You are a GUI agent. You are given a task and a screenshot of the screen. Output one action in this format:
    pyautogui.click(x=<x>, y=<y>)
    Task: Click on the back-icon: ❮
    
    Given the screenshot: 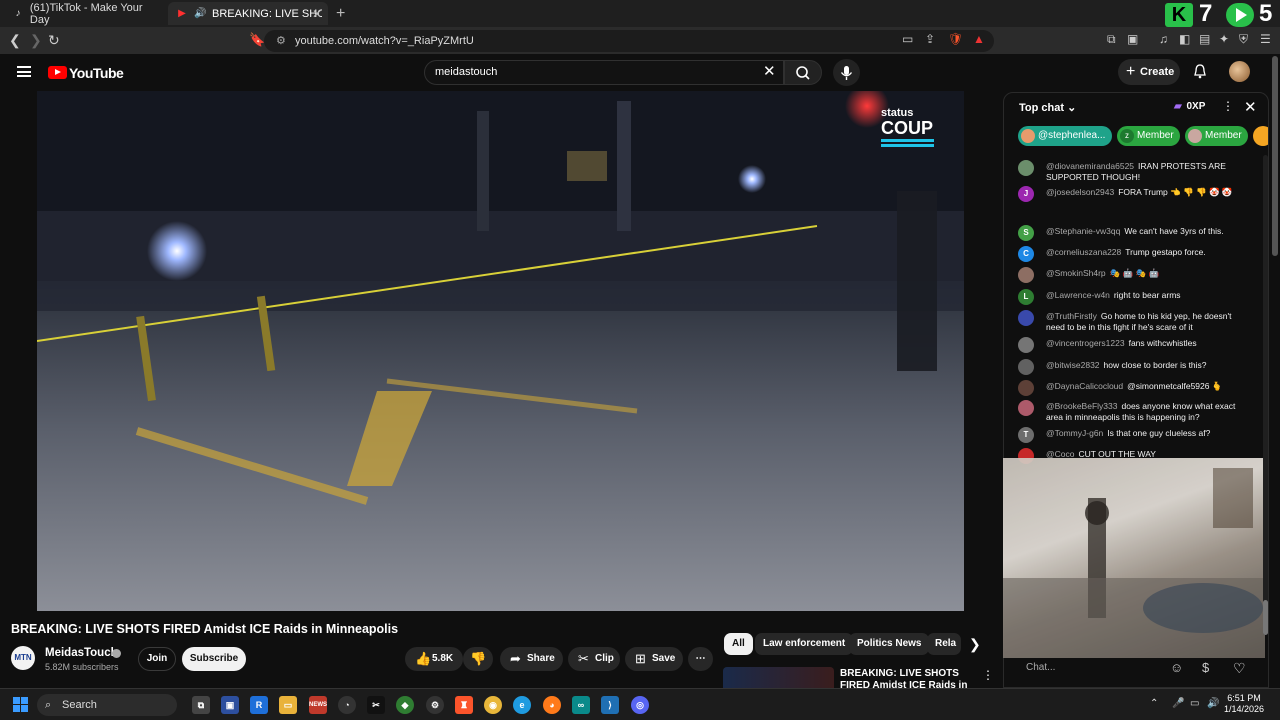 What is the action you would take?
    pyautogui.click(x=15, y=40)
    